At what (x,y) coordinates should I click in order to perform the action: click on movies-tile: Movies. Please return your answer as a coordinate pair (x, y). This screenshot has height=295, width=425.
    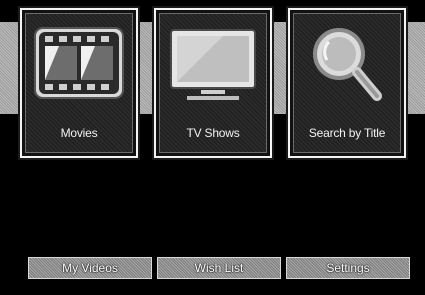
    Looking at the image, I should click on (79, 83).